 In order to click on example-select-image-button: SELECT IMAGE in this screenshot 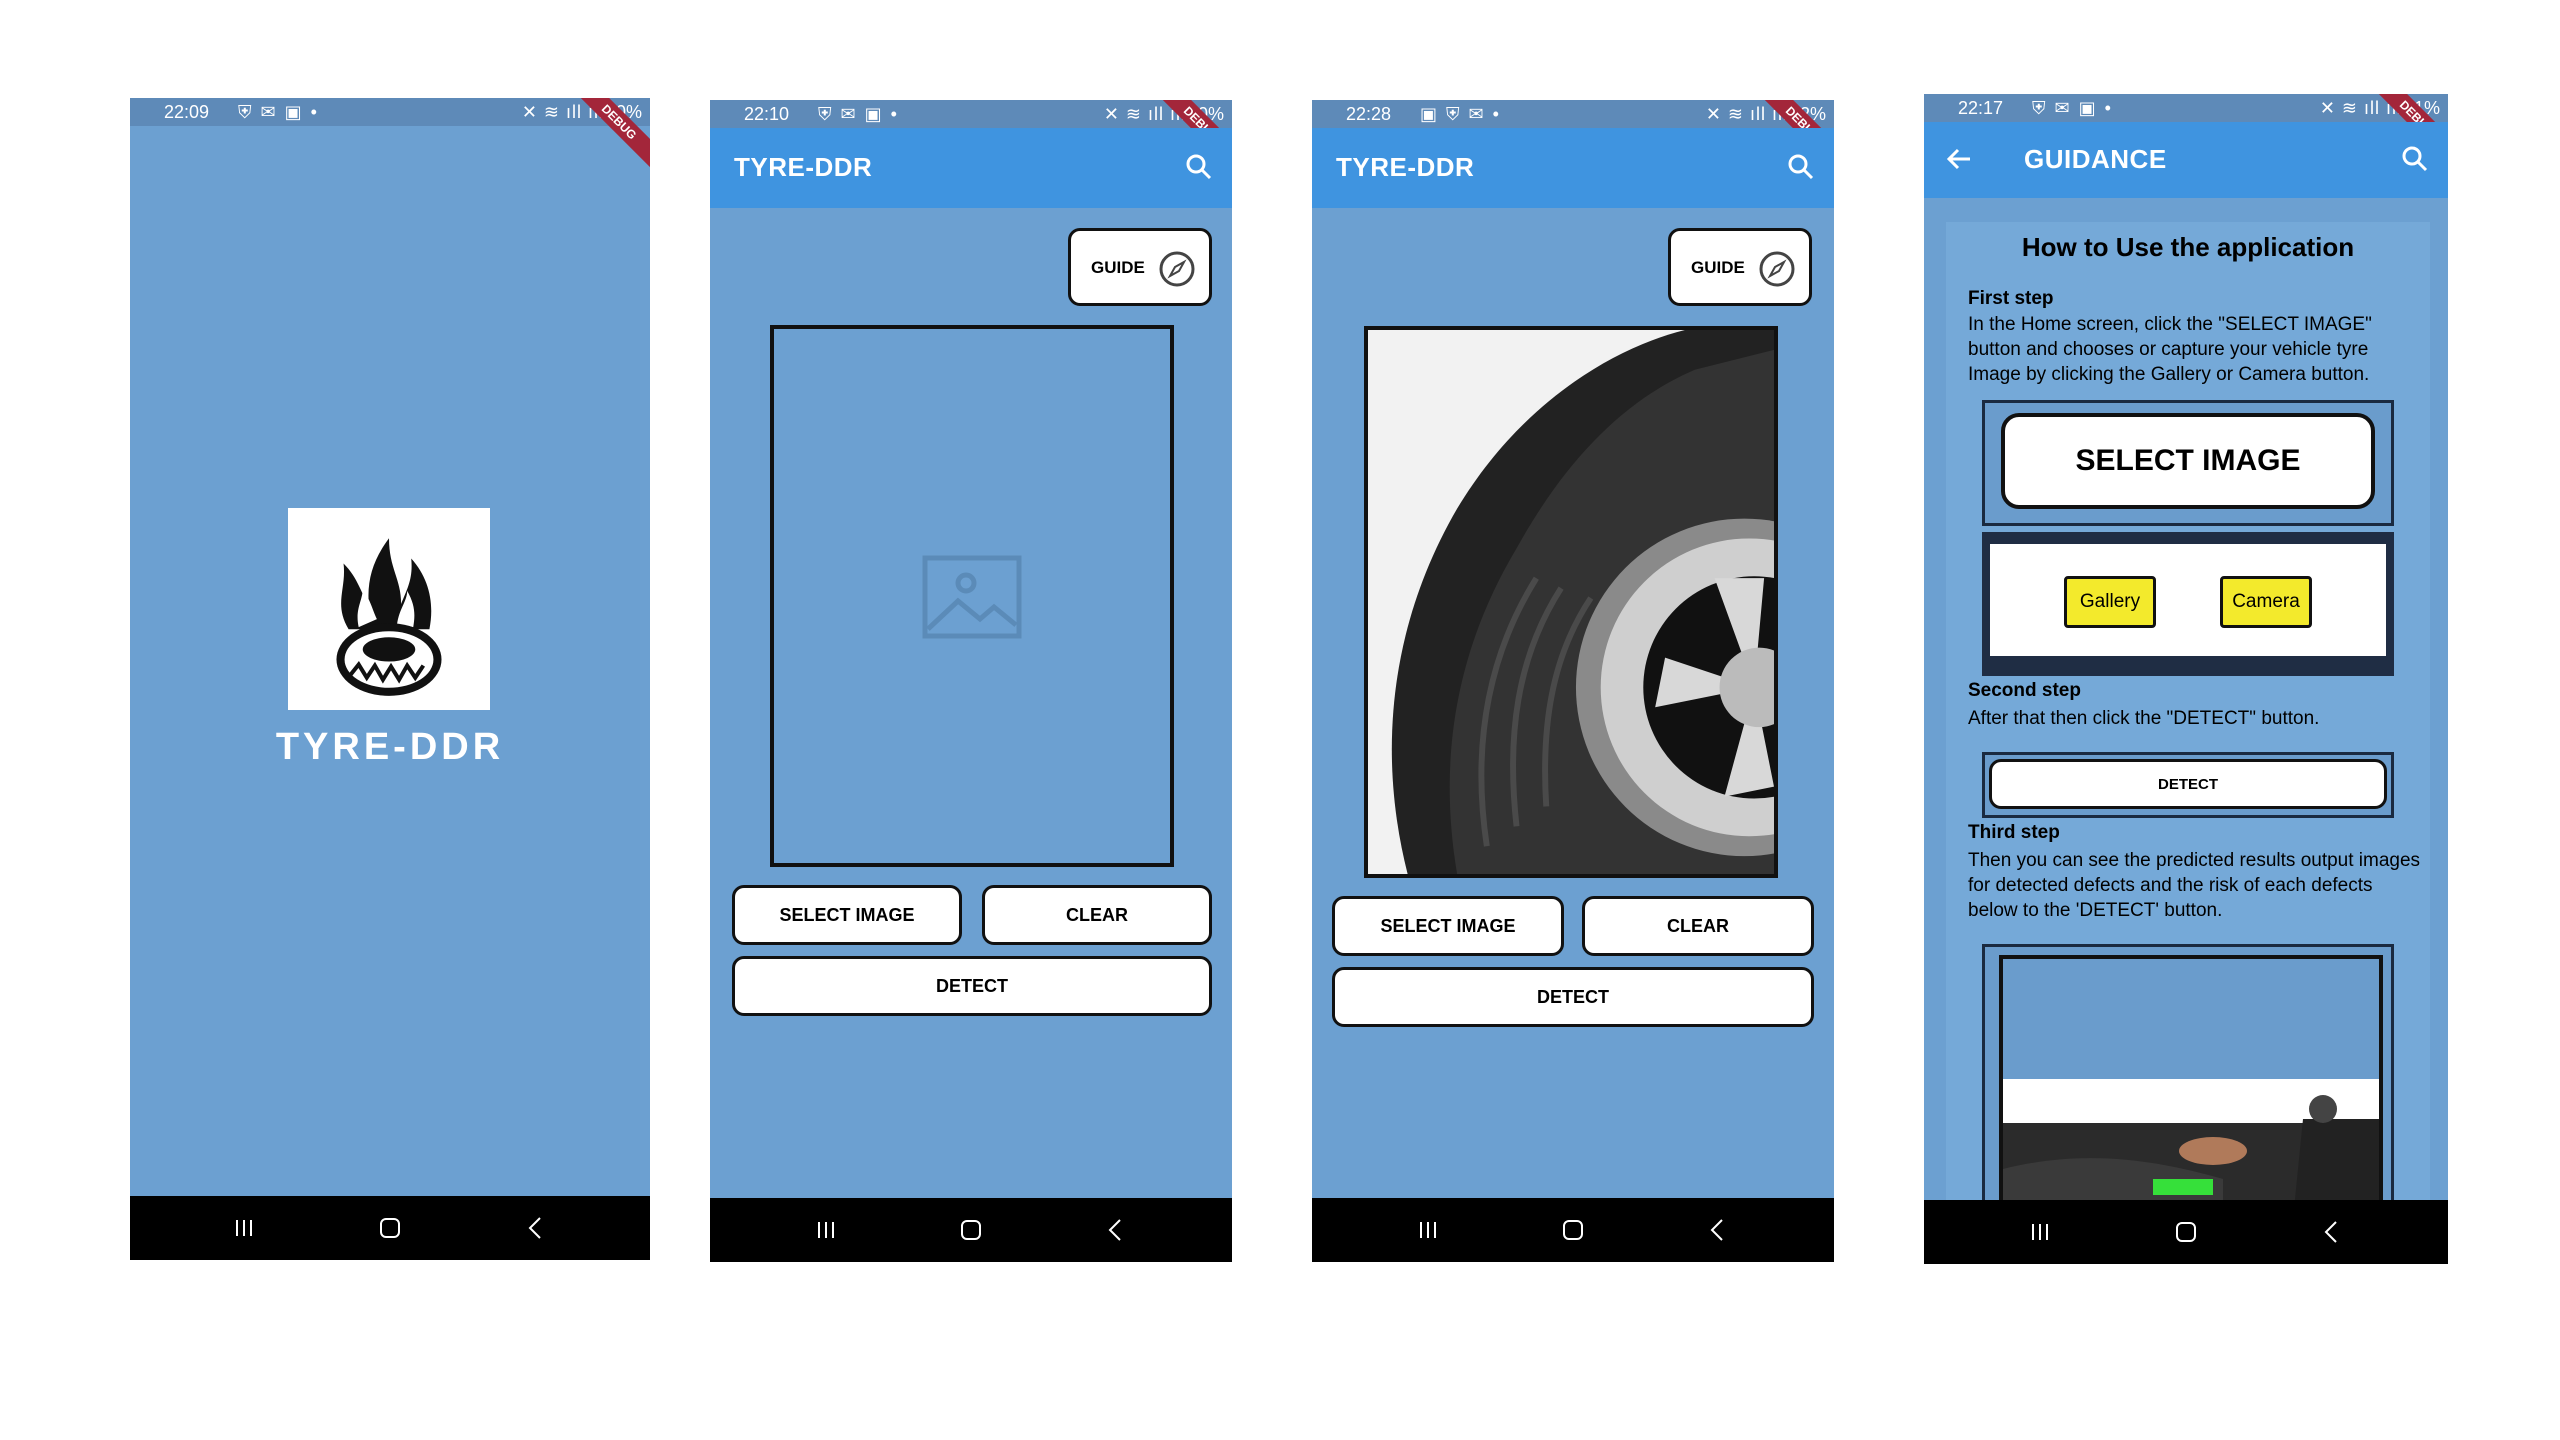, I will do `click(2188, 461)`.